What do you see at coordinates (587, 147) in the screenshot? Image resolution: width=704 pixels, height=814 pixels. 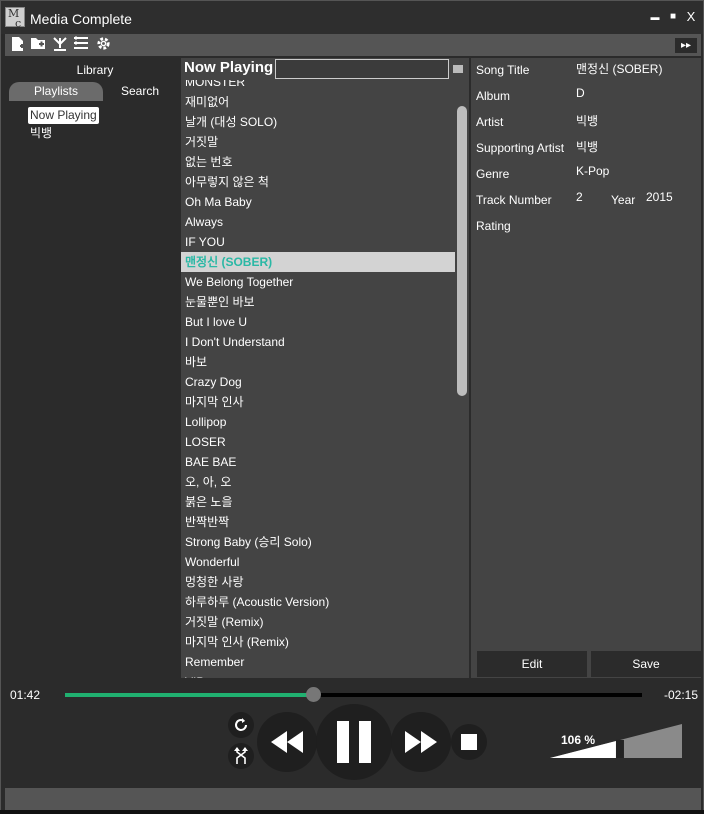 I see `supporting-artist-value: 빅뱅` at bounding box center [587, 147].